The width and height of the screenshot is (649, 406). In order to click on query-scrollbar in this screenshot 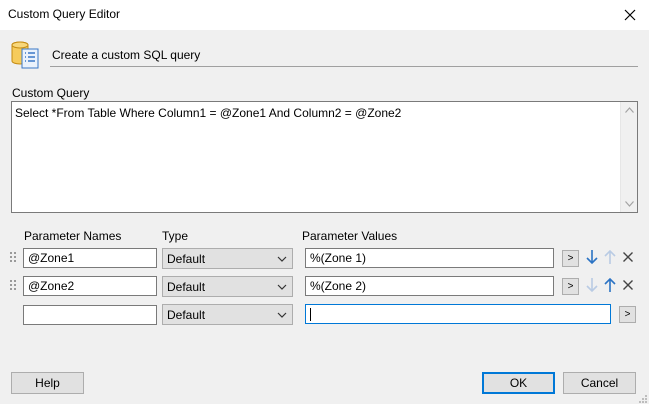, I will do `click(628, 157)`.